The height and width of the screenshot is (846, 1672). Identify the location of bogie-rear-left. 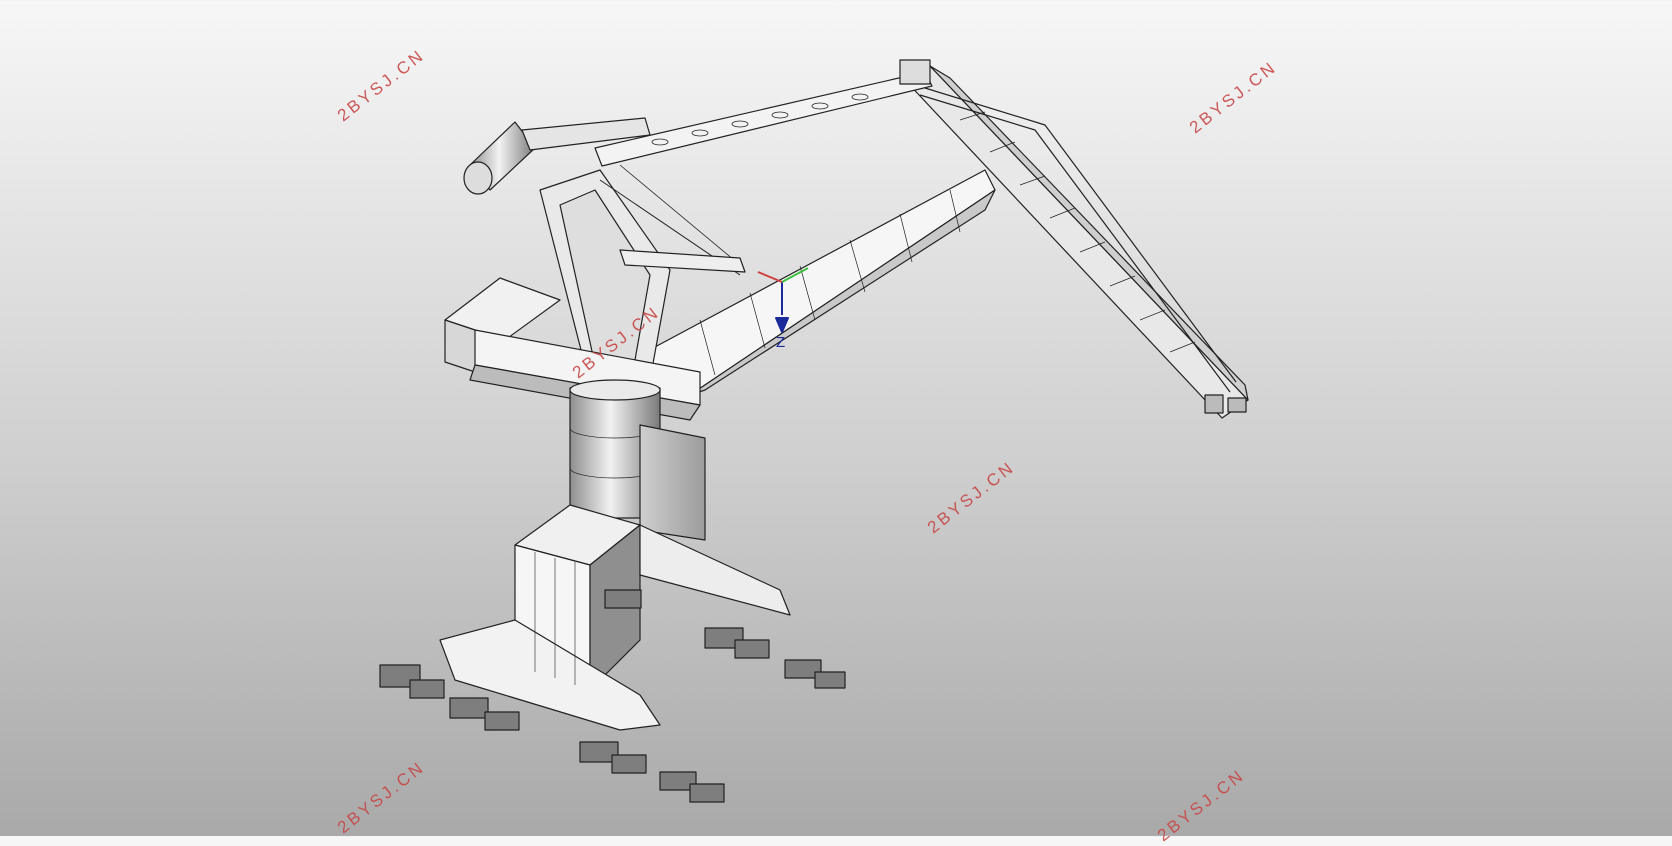
(623, 599).